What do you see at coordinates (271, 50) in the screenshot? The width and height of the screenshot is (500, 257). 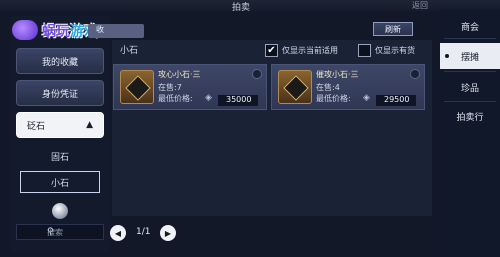 I see `checkbox-checked-icon: ✔` at bounding box center [271, 50].